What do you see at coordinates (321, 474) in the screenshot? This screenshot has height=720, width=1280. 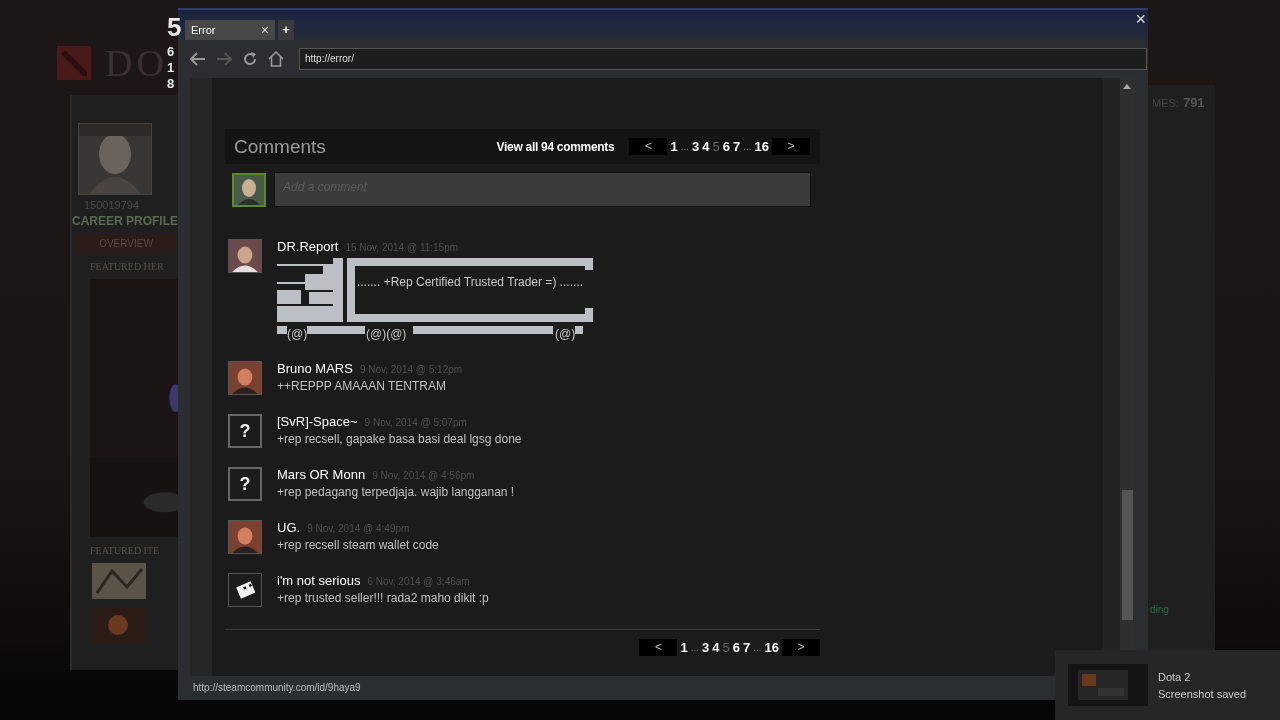 I see `comment-author: Mars OR Monn` at bounding box center [321, 474].